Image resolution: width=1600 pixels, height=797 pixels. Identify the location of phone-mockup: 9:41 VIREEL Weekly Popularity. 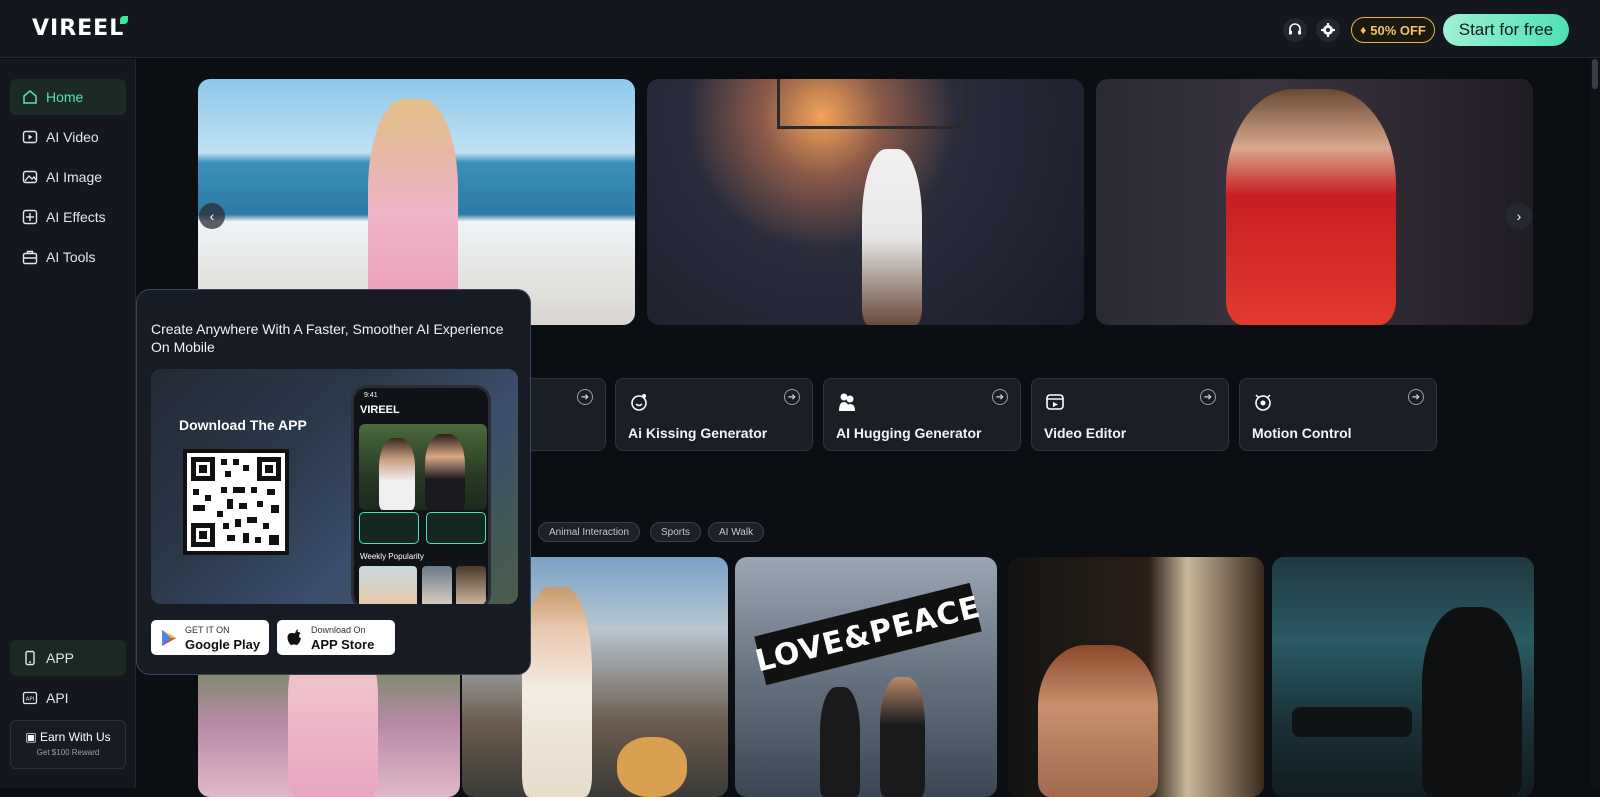
(421, 494).